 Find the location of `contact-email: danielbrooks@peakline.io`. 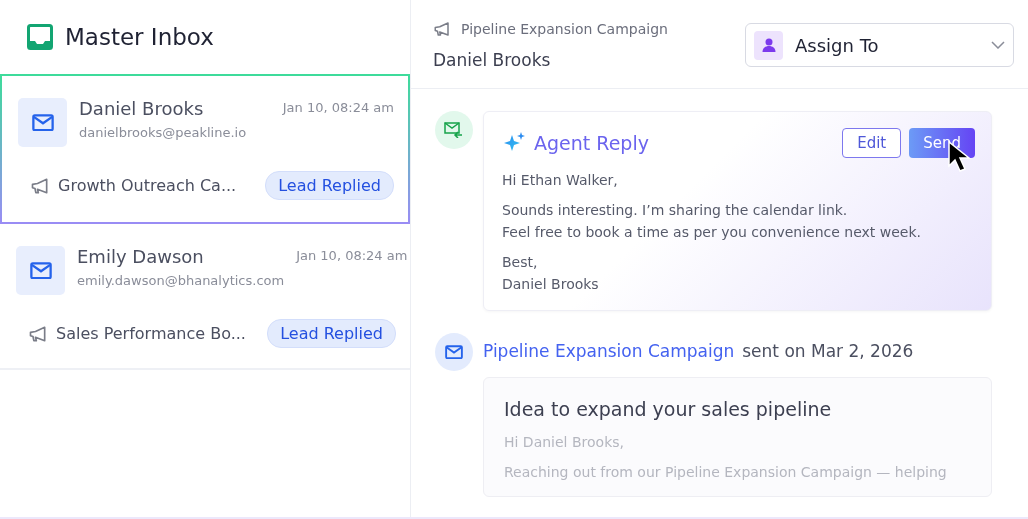

contact-email: danielbrooks@peakline.io is located at coordinates (163, 132).